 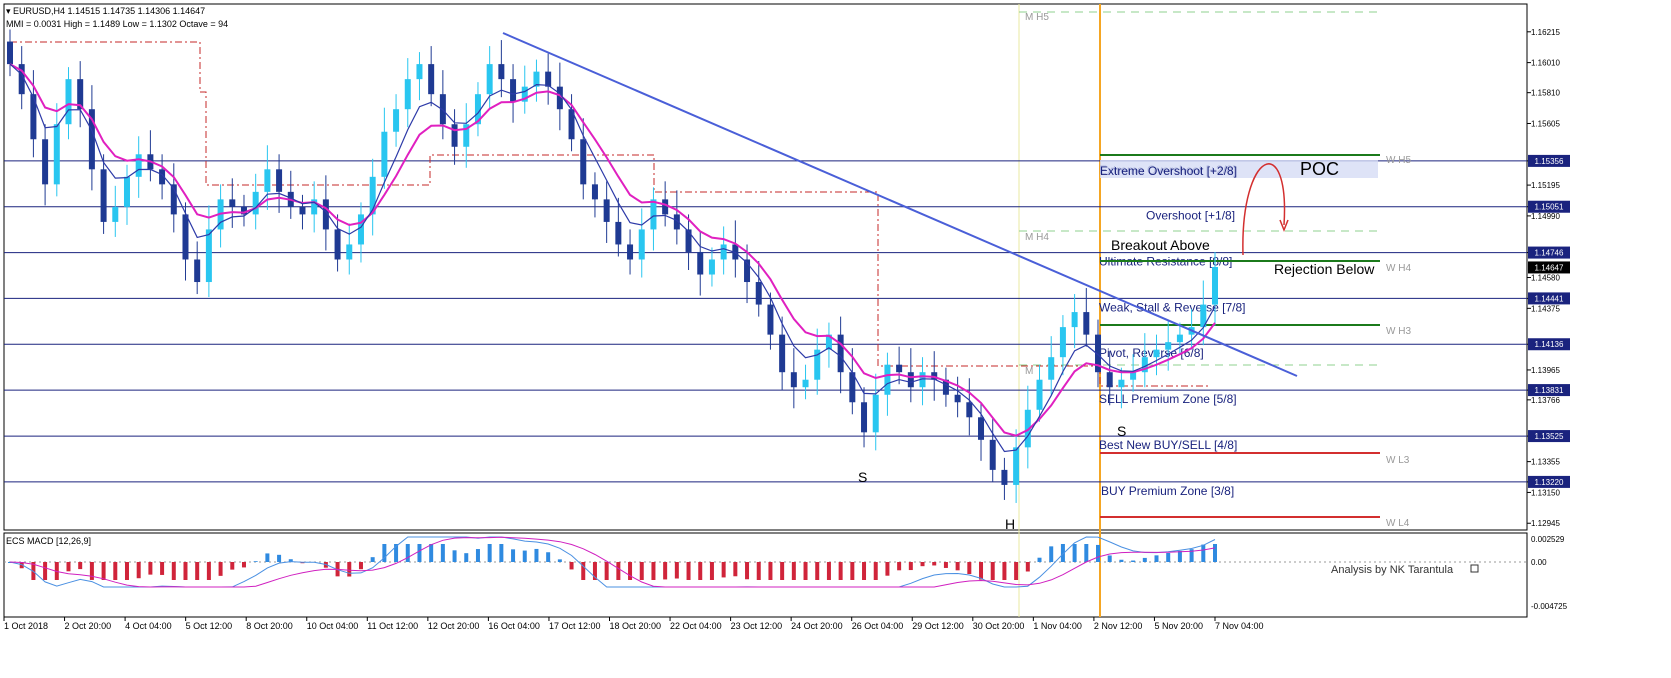 I want to click on price-tick-label-19: 1.13150, so click(x=1545, y=492).